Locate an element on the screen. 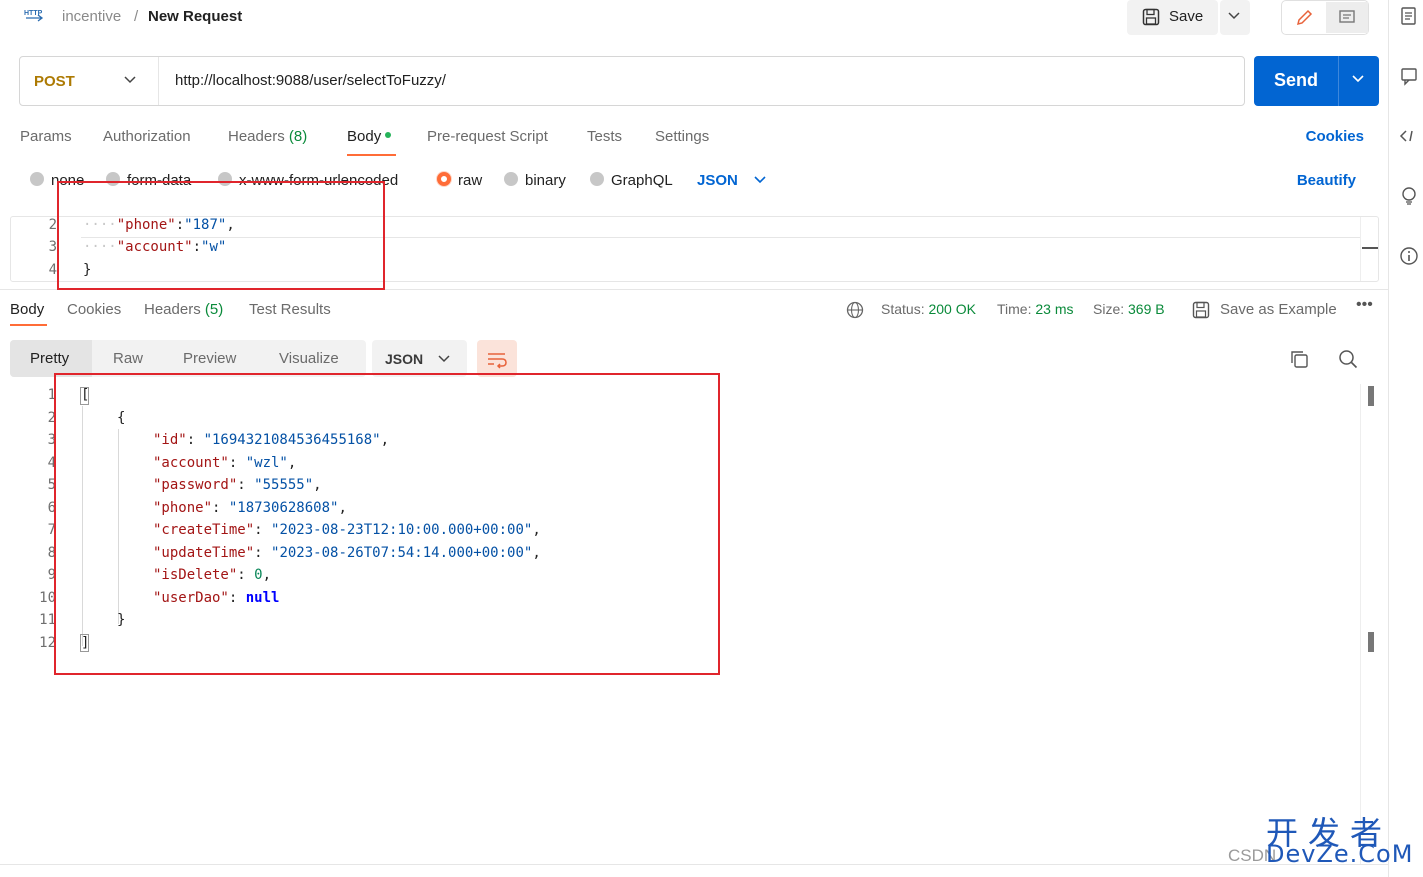 The width and height of the screenshot is (1423, 877). line-number: 1 is located at coordinates (51, 395).